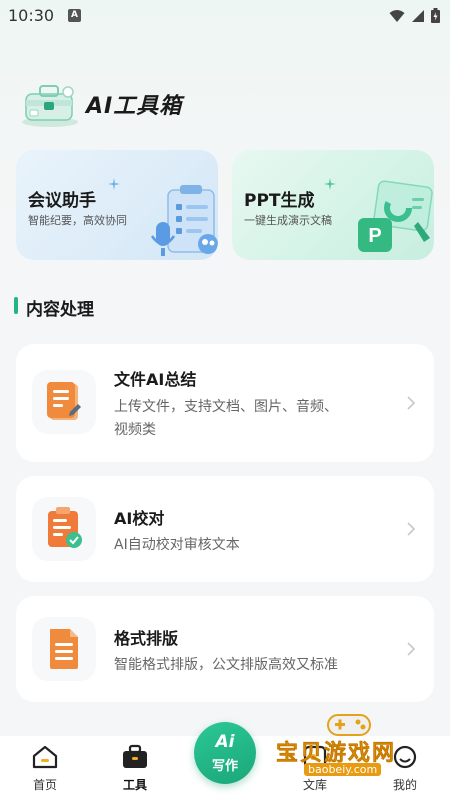 This screenshot has width=450, height=800. I want to click on item-title: 文件AI总结, so click(155, 379).